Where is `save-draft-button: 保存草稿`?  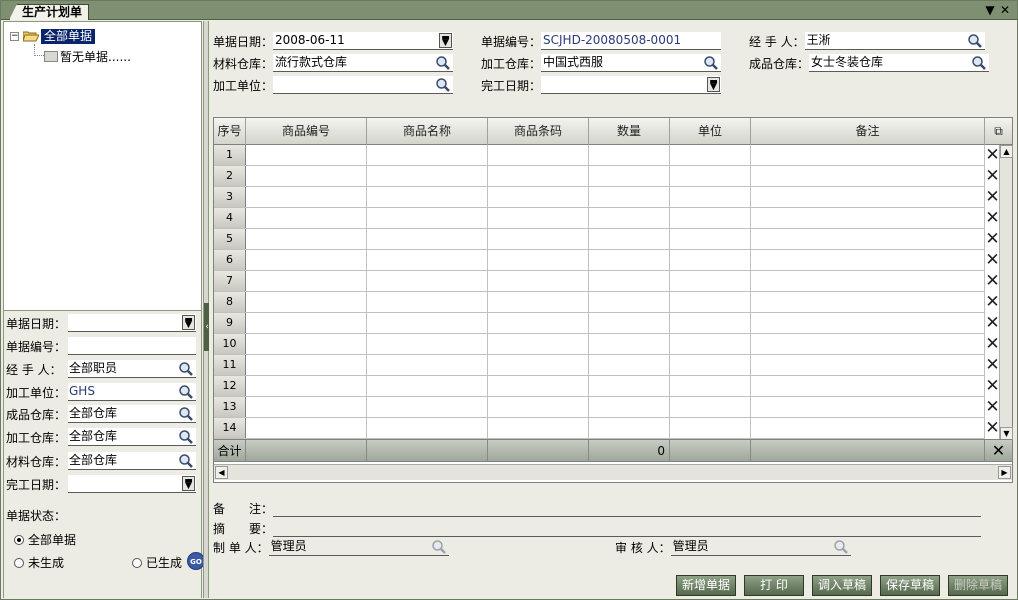 save-draft-button: 保存草稿 is located at coordinates (910, 585).